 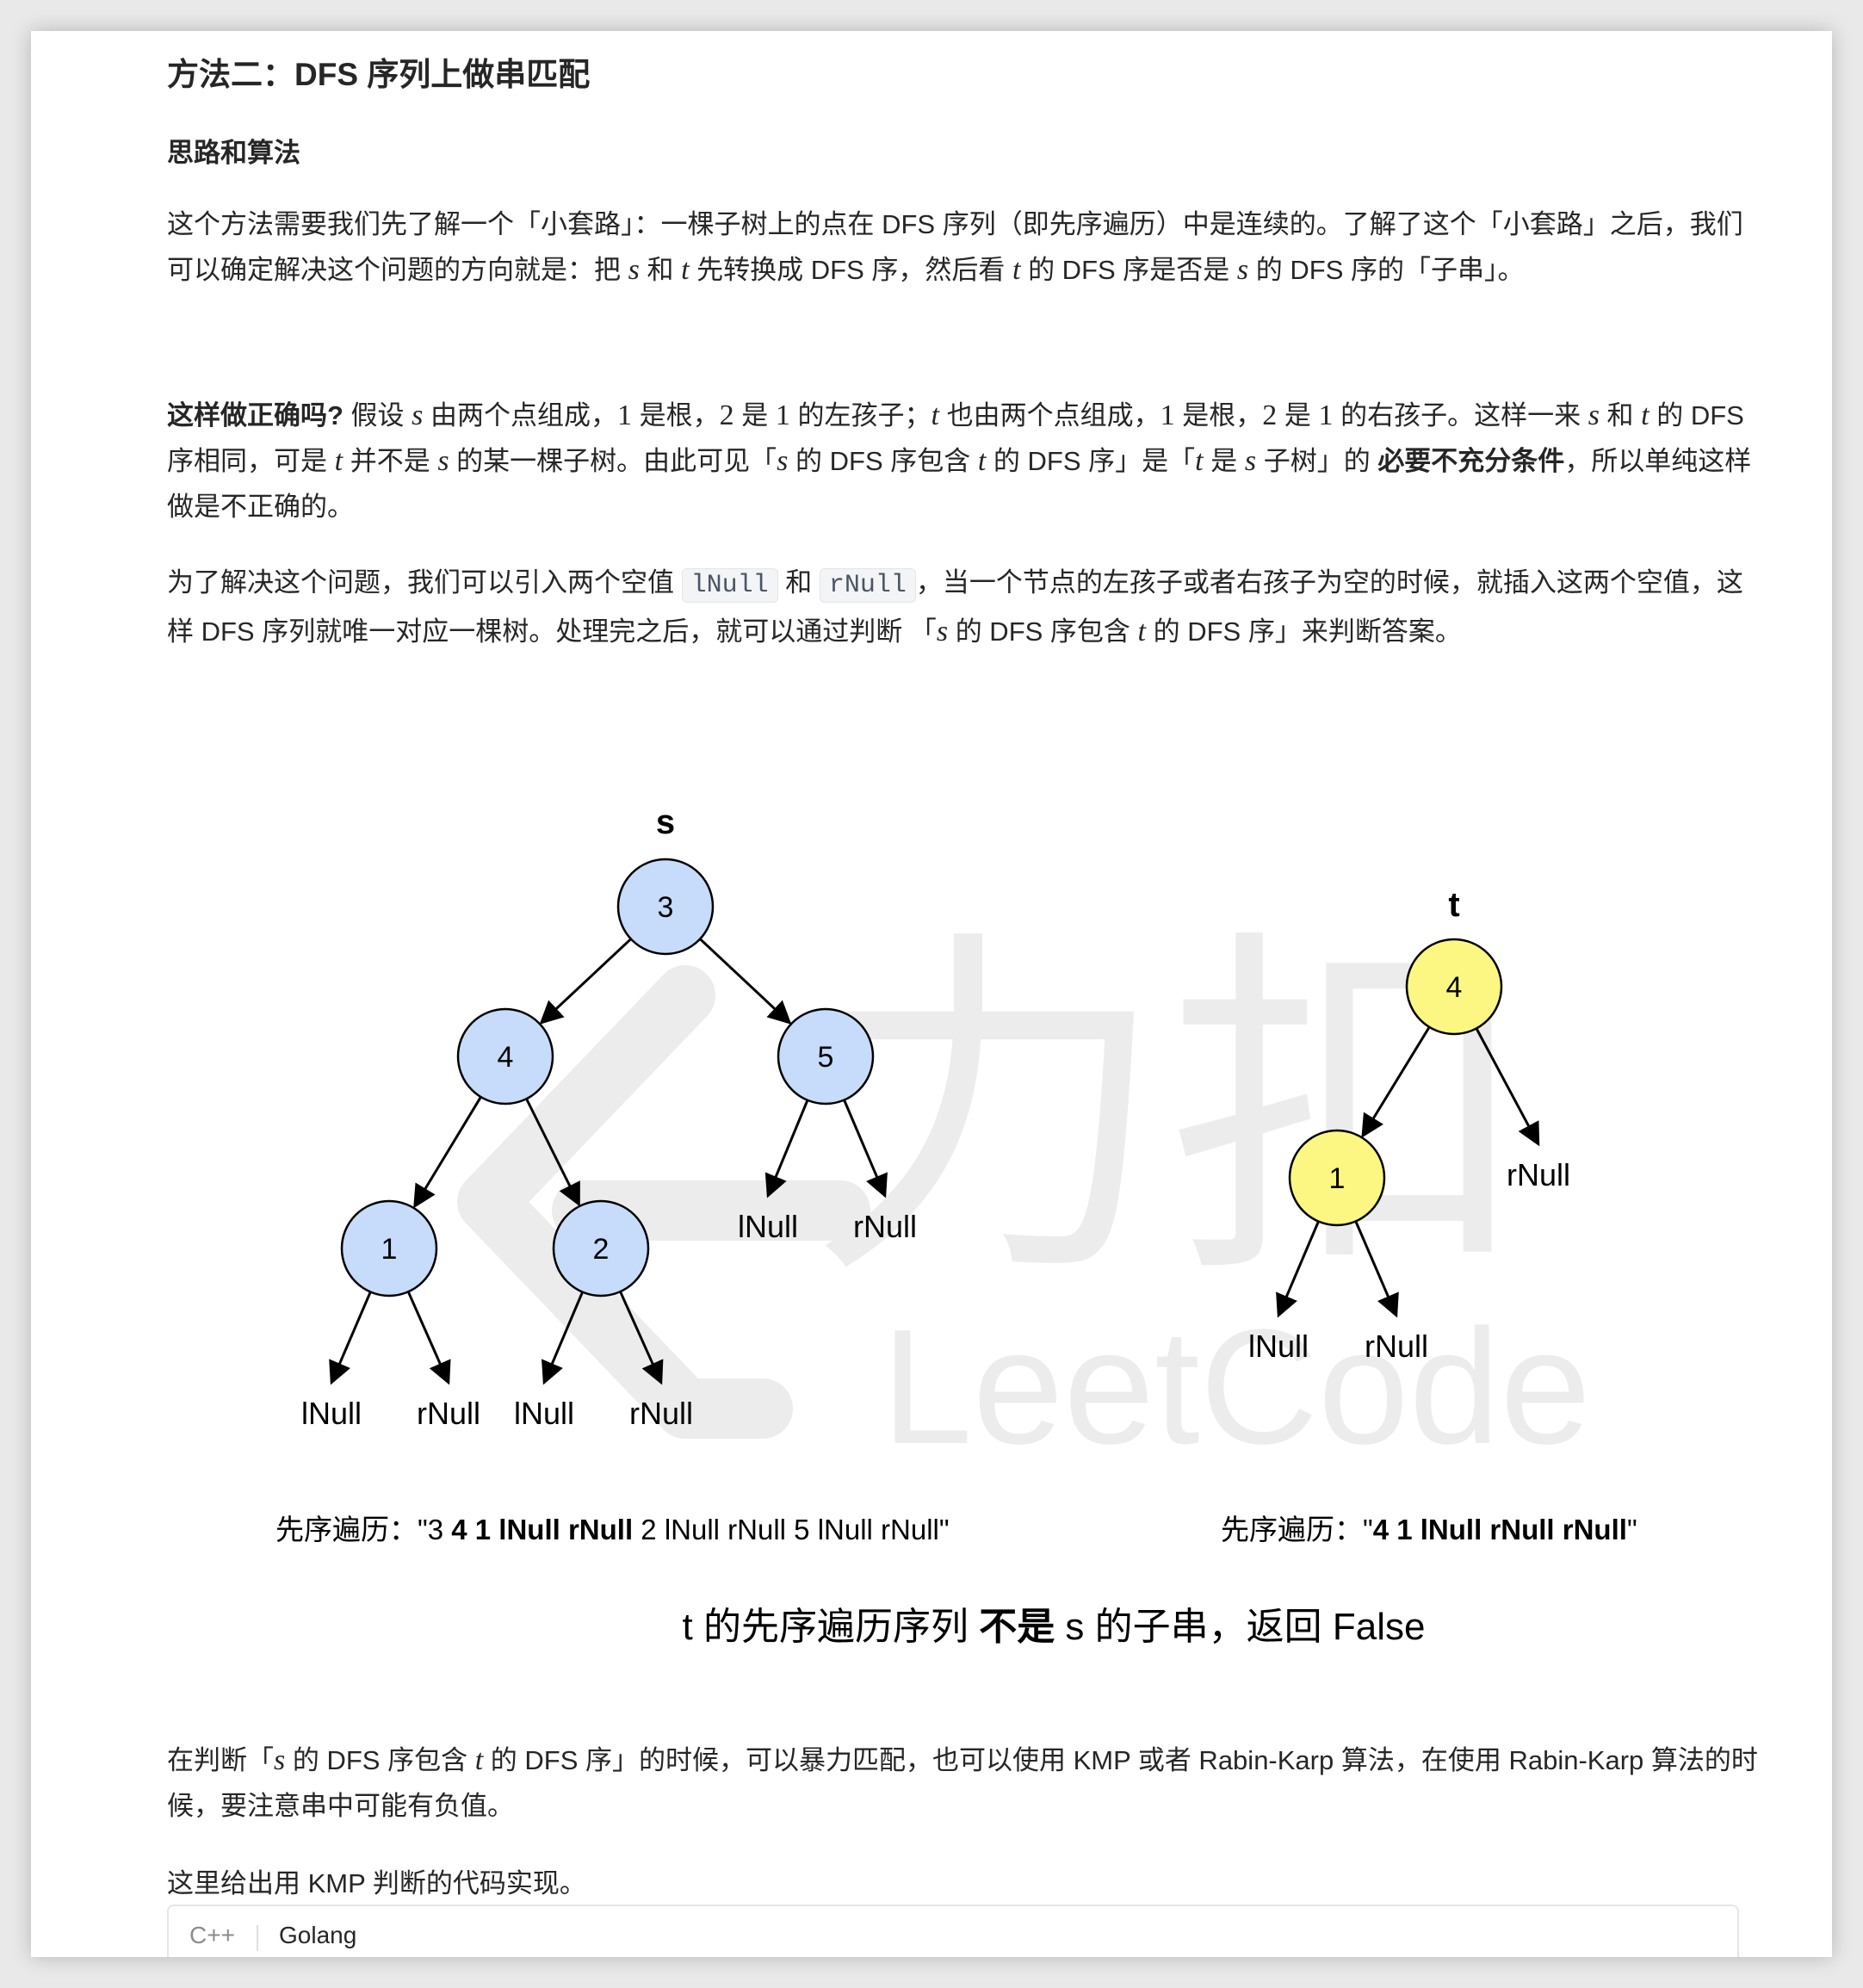 What do you see at coordinates (1128, 270) in the screenshot?
I see `text: 的 DFS 序是否是` at bounding box center [1128, 270].